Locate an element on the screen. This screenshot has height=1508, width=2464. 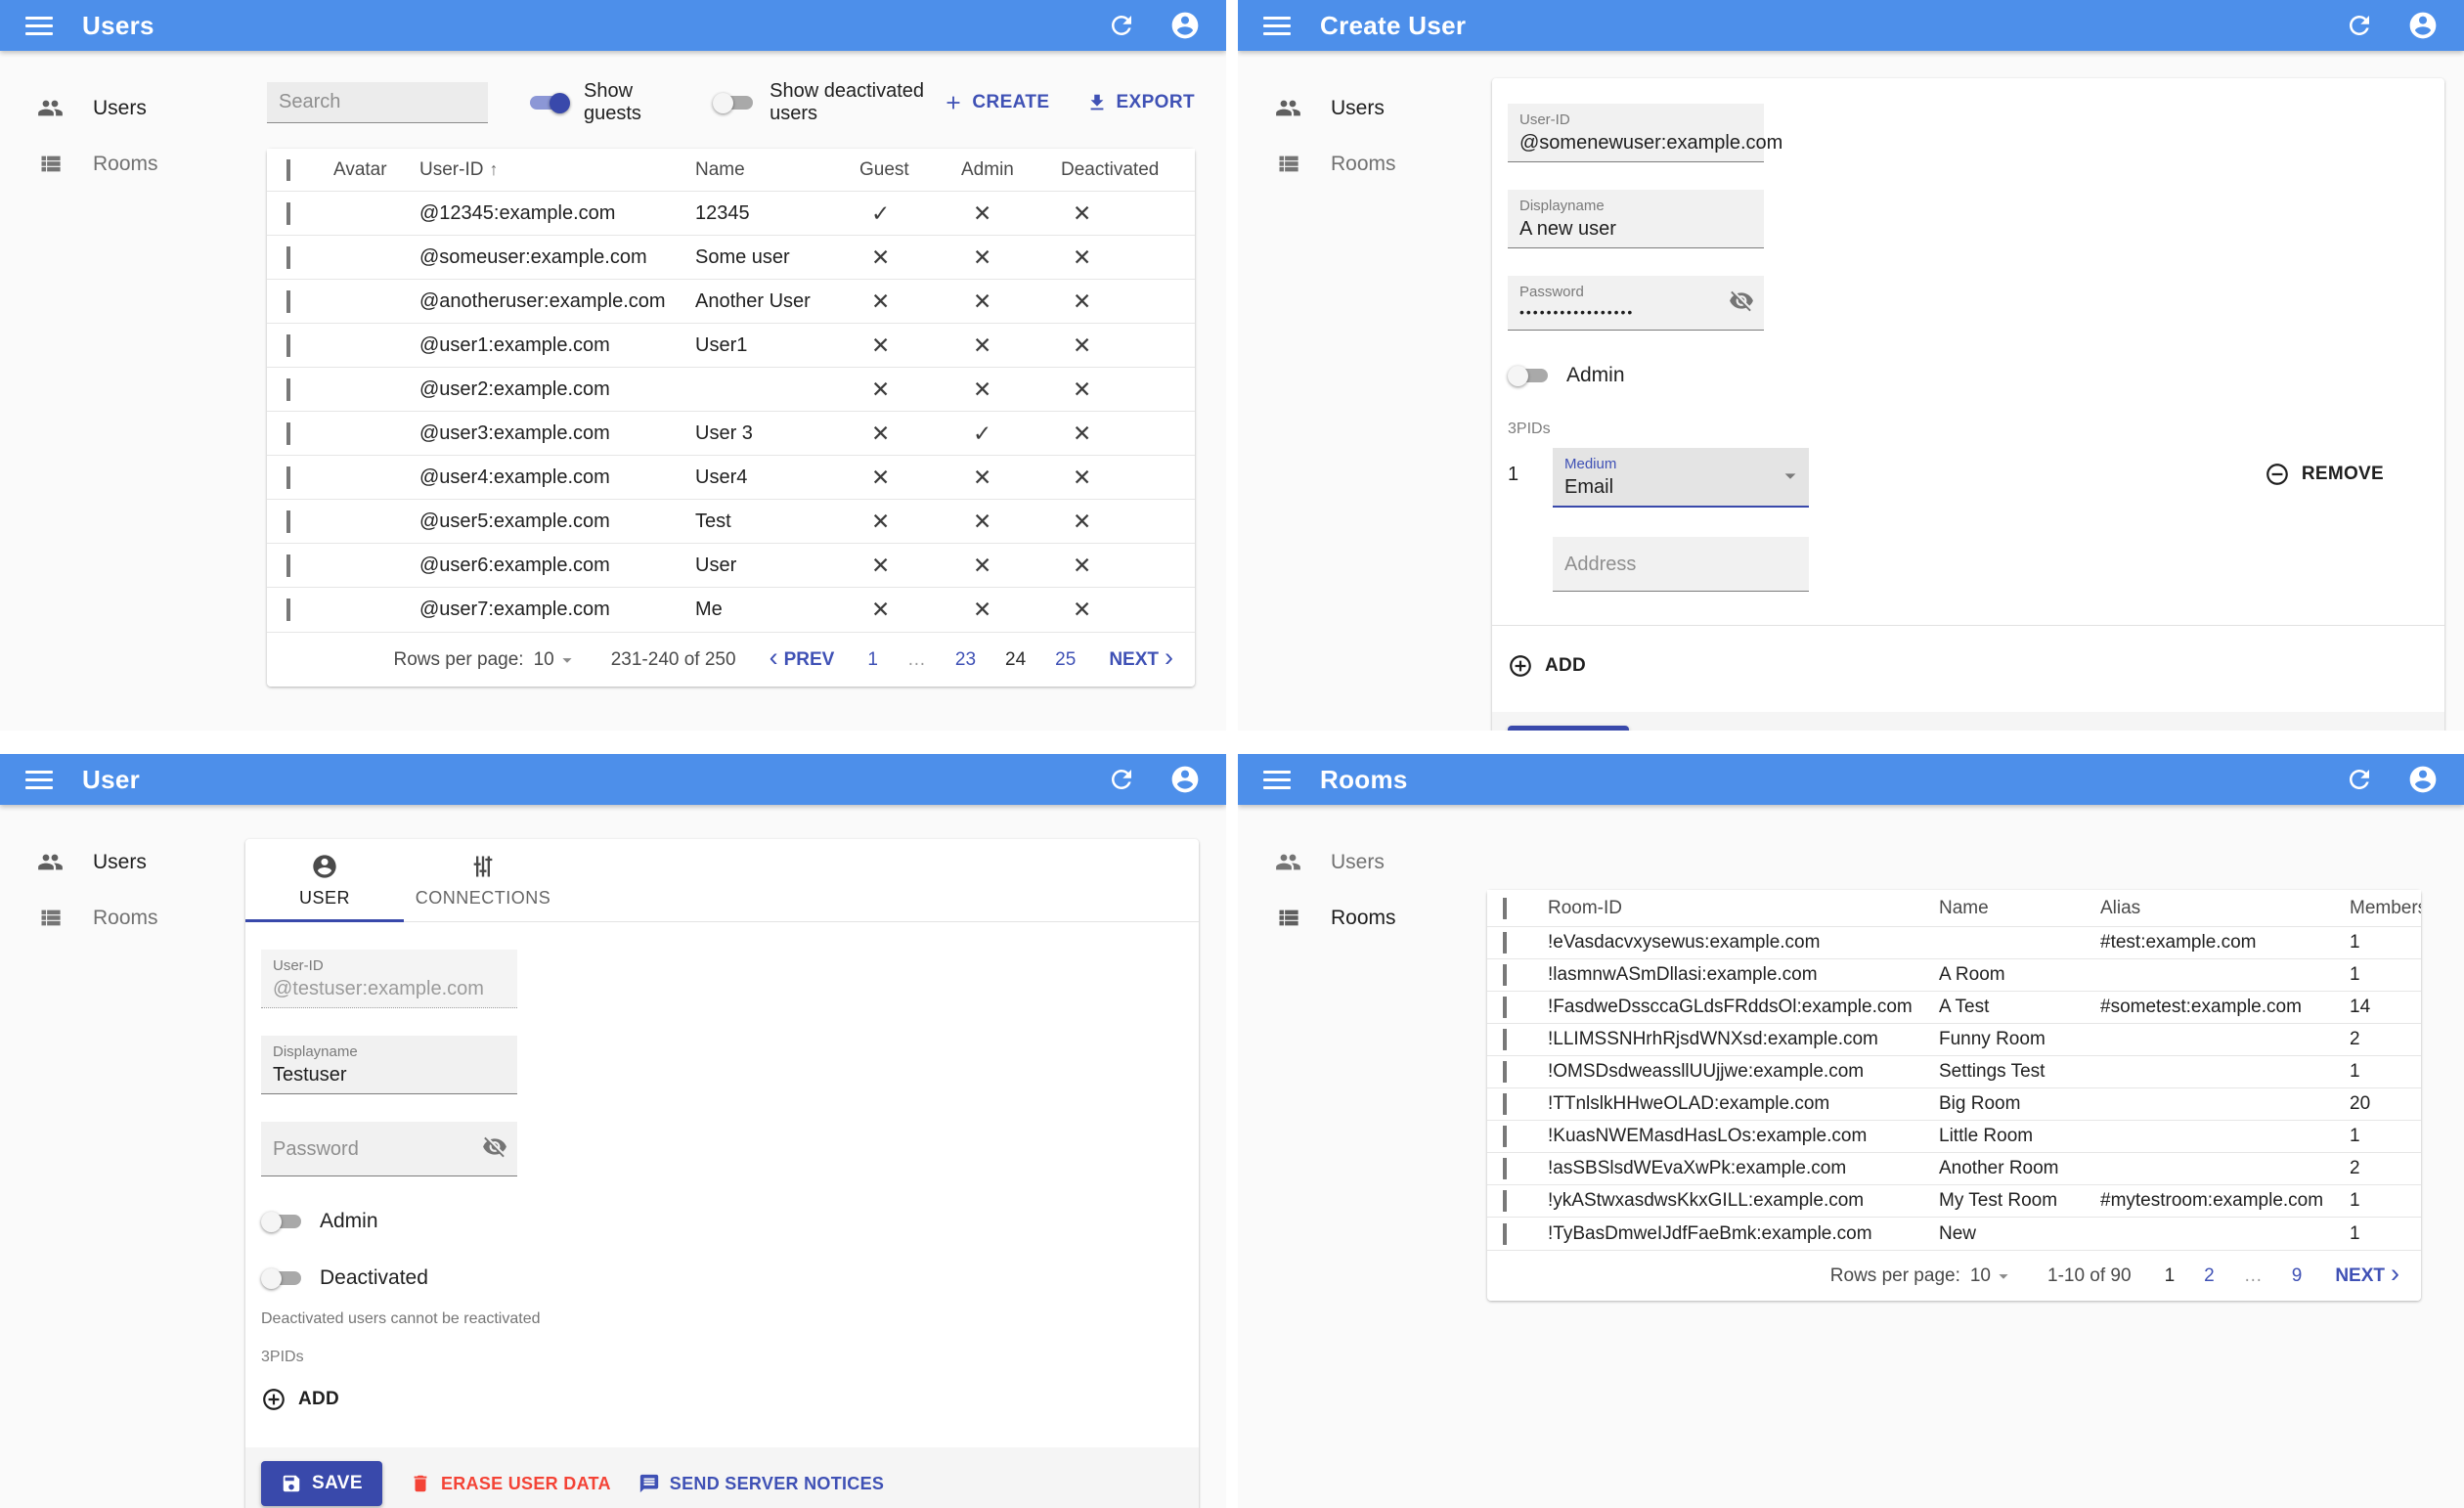
table-row: @12345:example.com 12345 ✓ ✕ ✕ is located at coordinates (731, 214).